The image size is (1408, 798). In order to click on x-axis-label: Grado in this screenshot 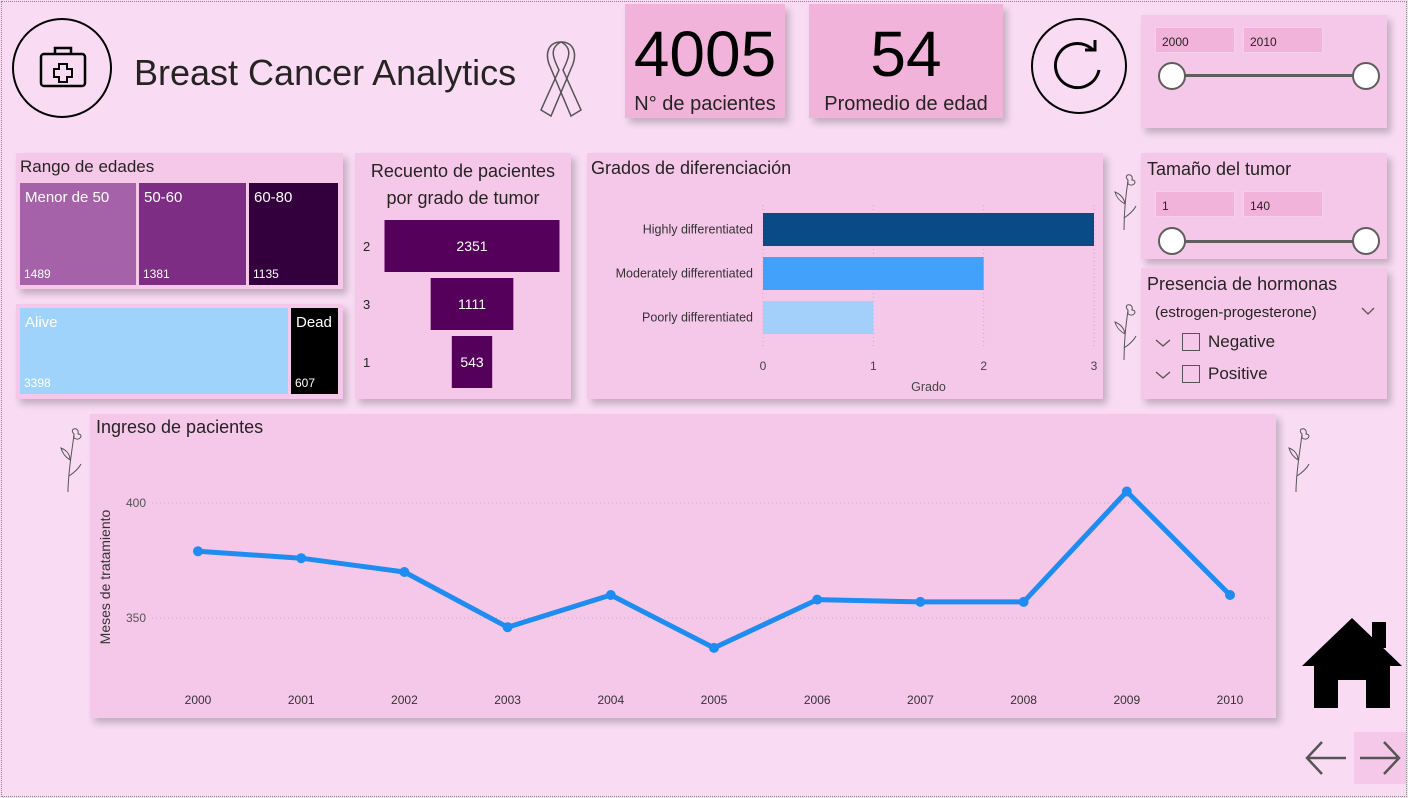, I will do `click(928, 387)`.